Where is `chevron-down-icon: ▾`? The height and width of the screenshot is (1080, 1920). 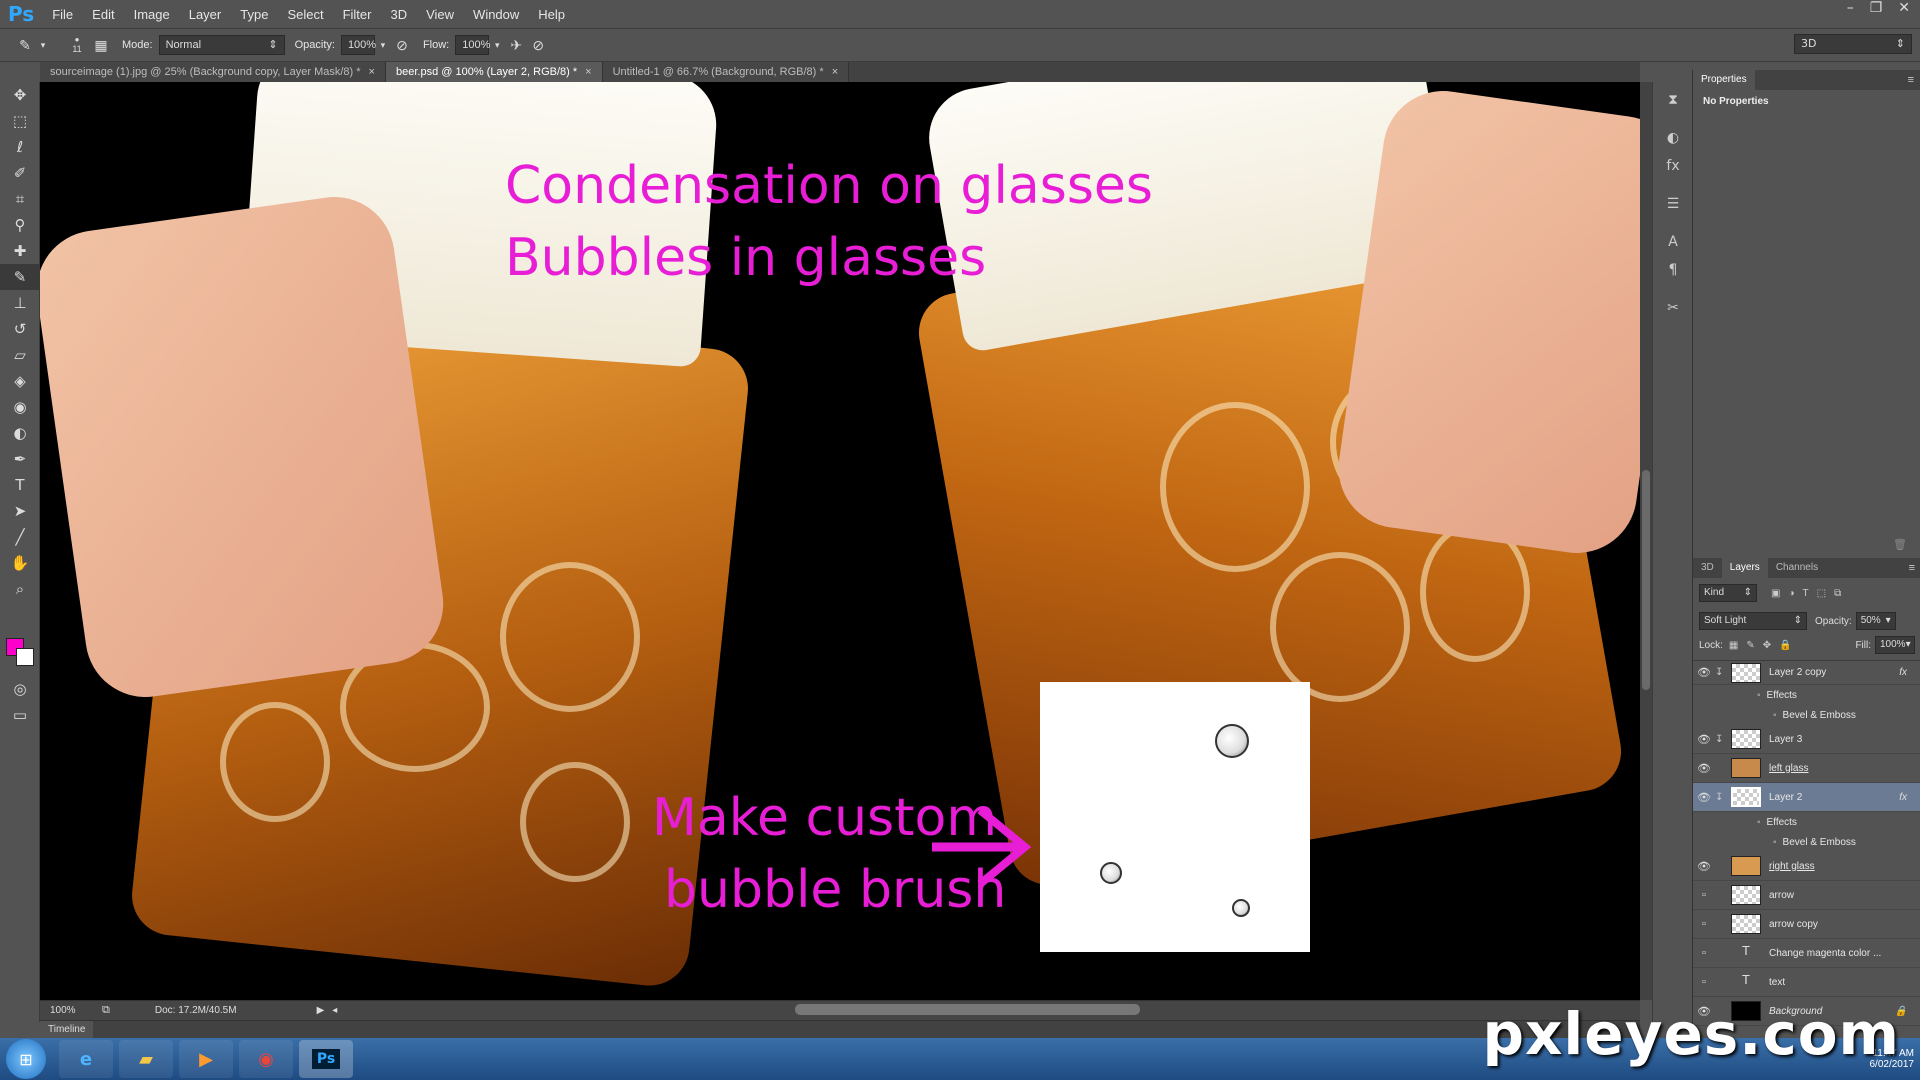 chevron-down-icon: ▾ is located at coordinates (43, 45).